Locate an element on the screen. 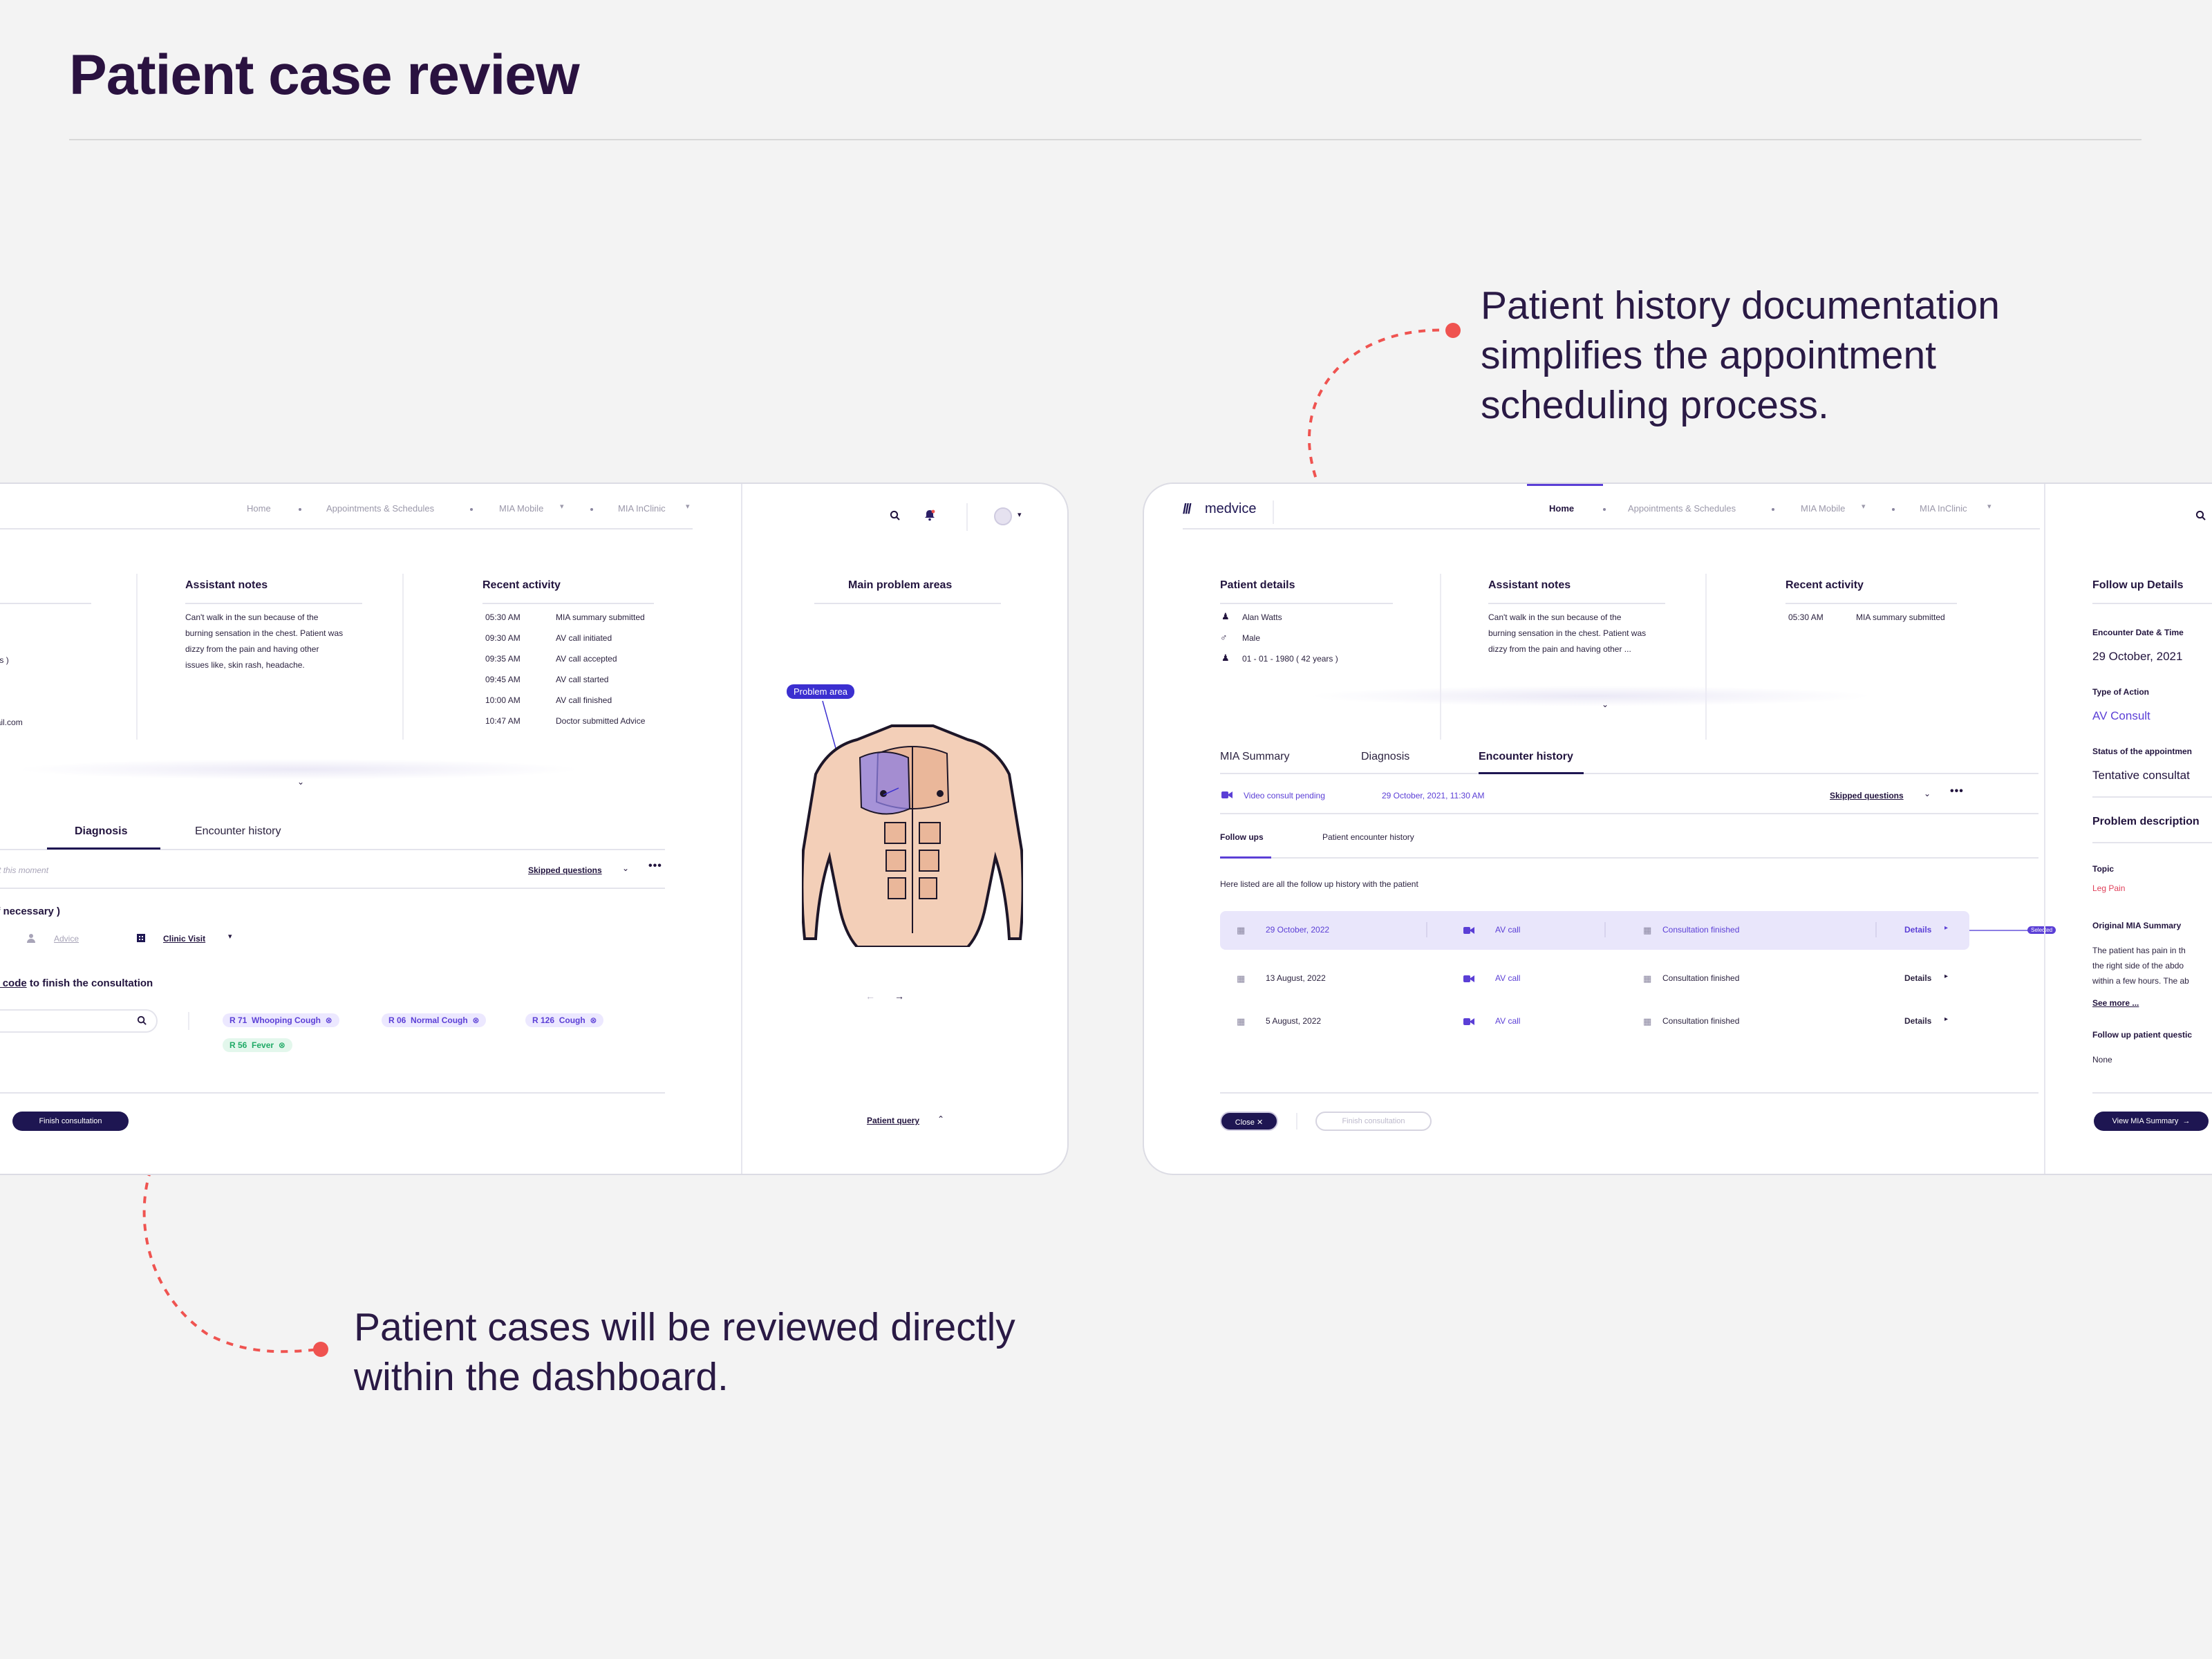 Image resolution: width=2212 pixels, height=1659 pixels. icpc-chip: R 126 Cough ⊗ is located at coordinates (564, 1020).